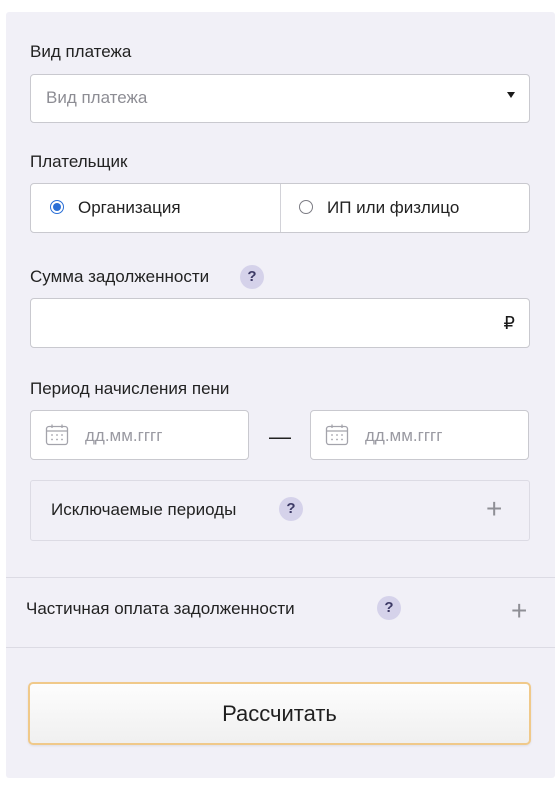 This screenshot has width=558, height=790. What do you see at coordinates (81, 51) in the screenshot?
I see `payment-type-label: Вид платежа` at bounding box center [81, 51].